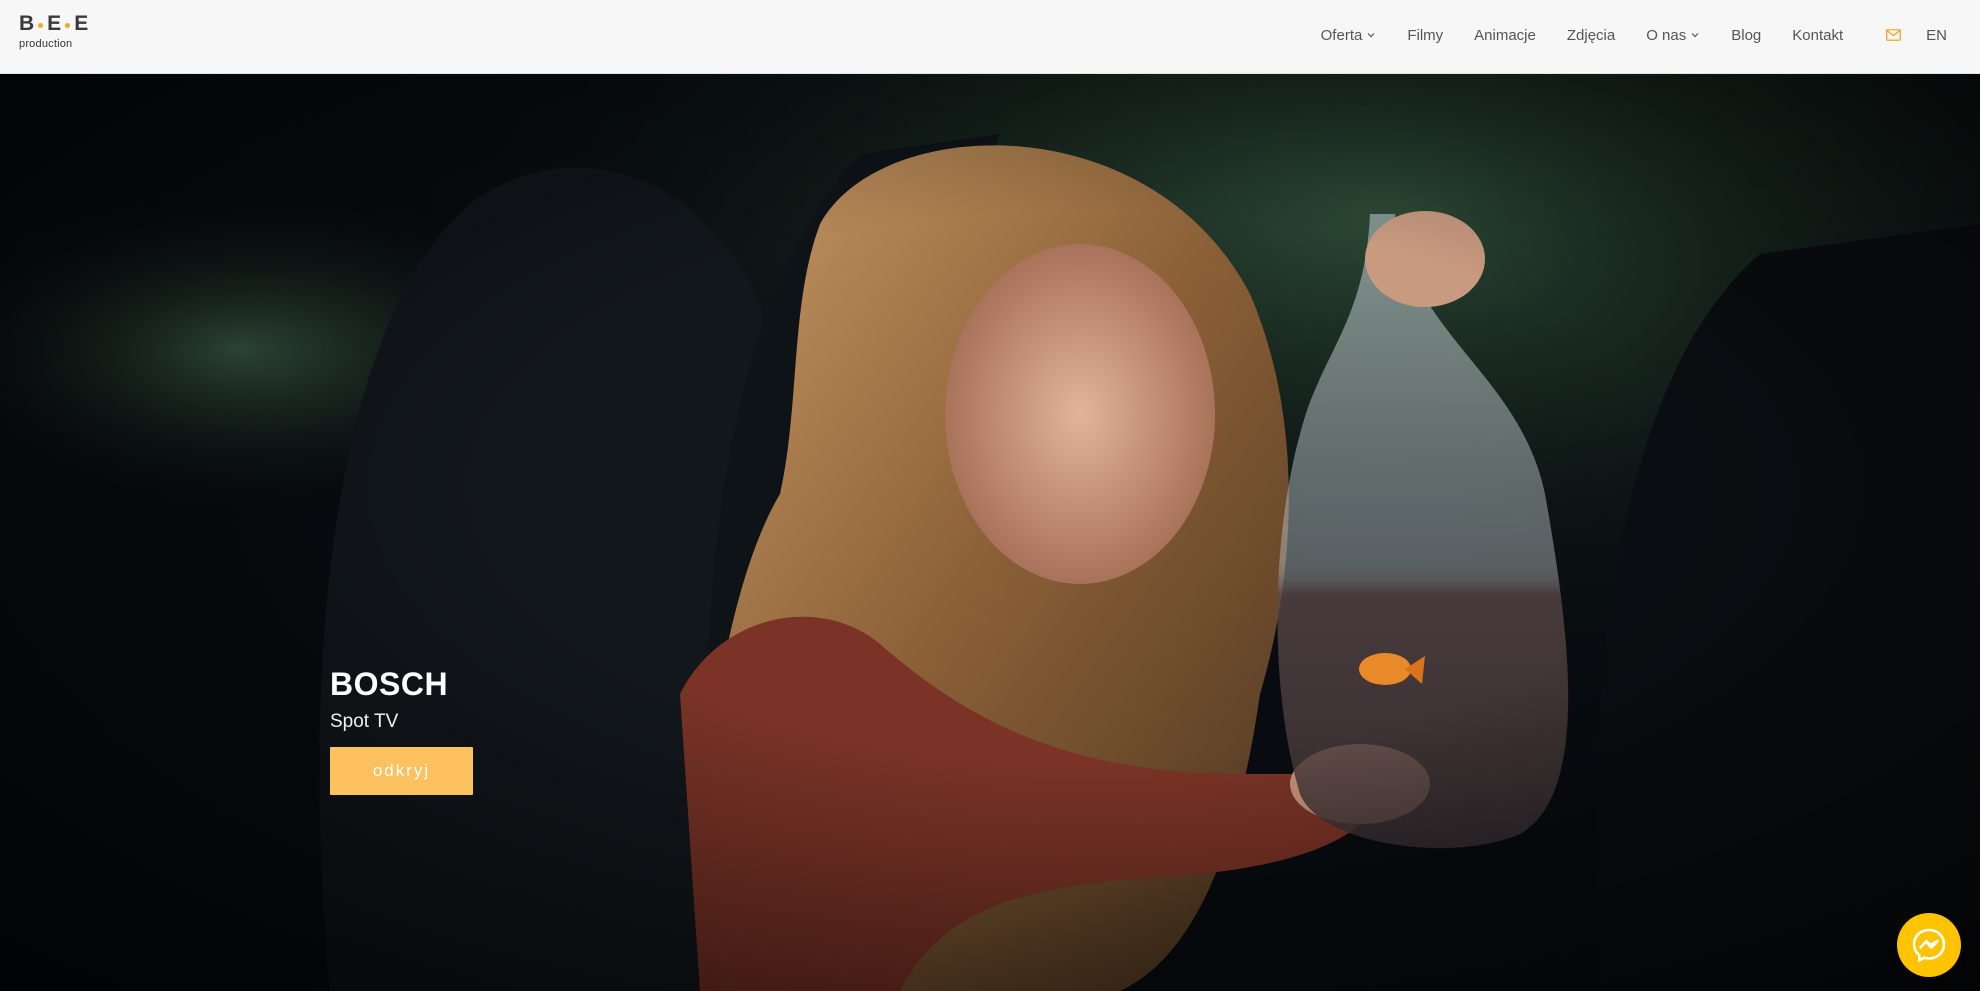  What do you see at coordinates (64, 23) in the screenshot?
I see `logo-mark: B E E` at bounding box center [64, 23].